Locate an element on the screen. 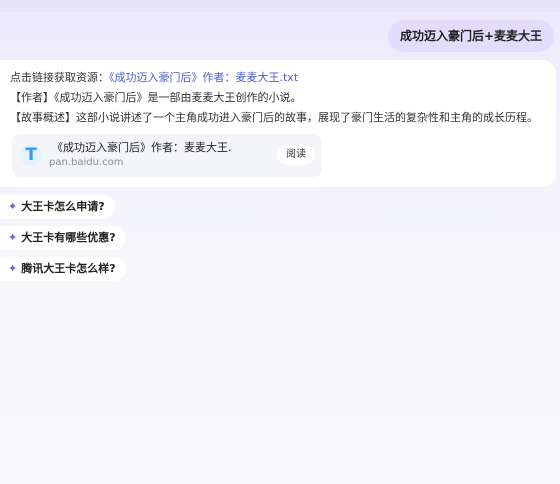 This screenshot has height=484, width=560. read-button: 阅读 is located at coordinates (296, 155).